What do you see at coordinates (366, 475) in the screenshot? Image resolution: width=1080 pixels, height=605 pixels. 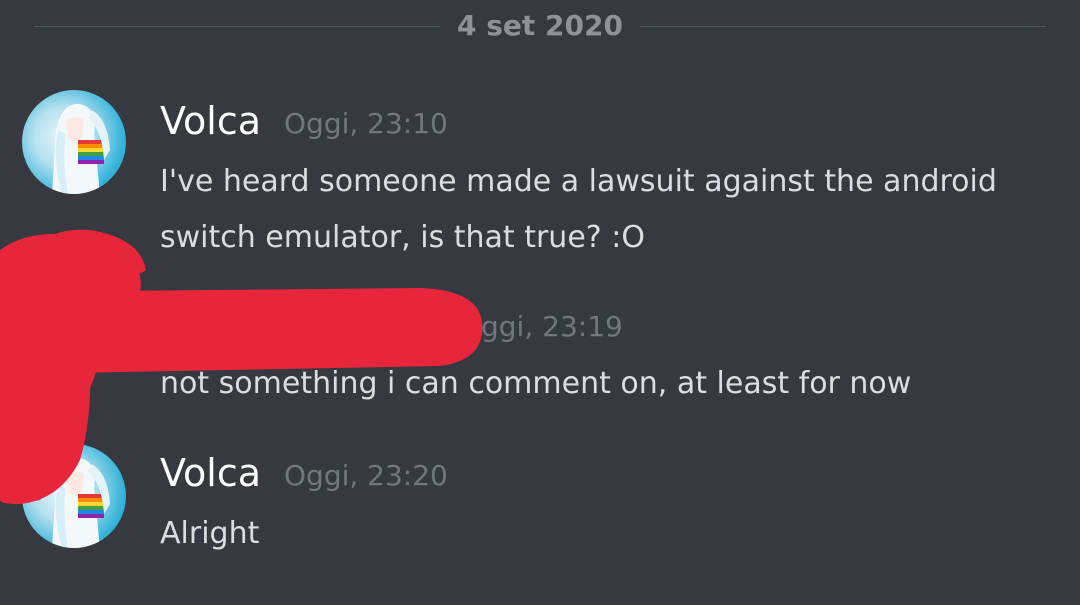 I see `message-timestamp: Oggi, 23:20` at bounding box center [366, 475].